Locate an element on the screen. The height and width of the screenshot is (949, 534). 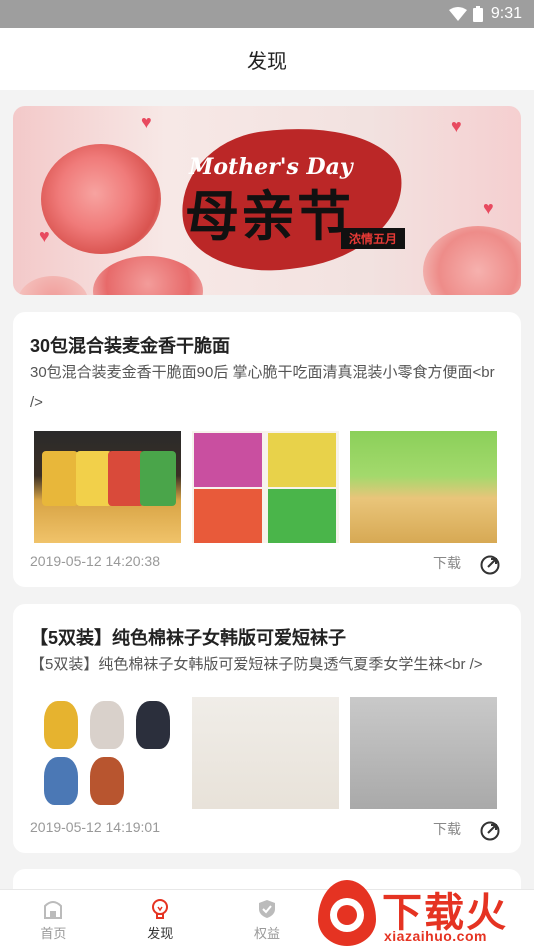
status-icons is located at coordinates (465, 14).